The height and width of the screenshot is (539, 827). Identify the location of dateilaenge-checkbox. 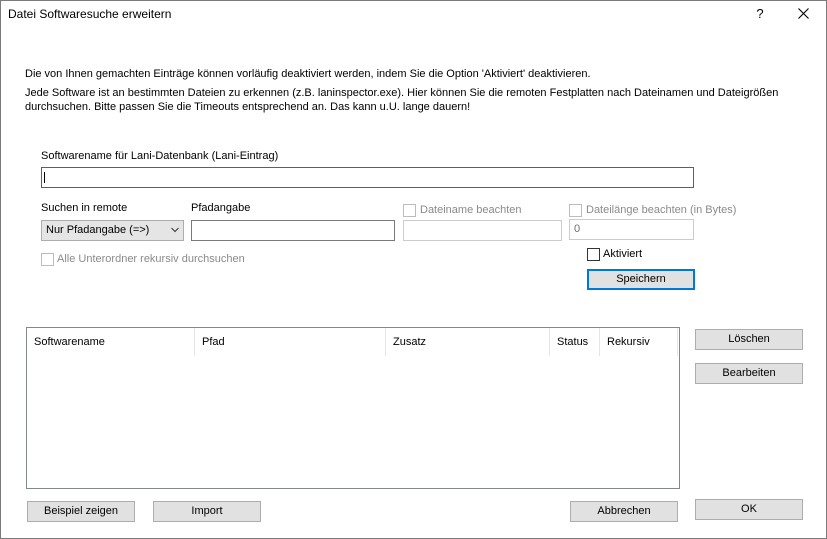
(575, 210).